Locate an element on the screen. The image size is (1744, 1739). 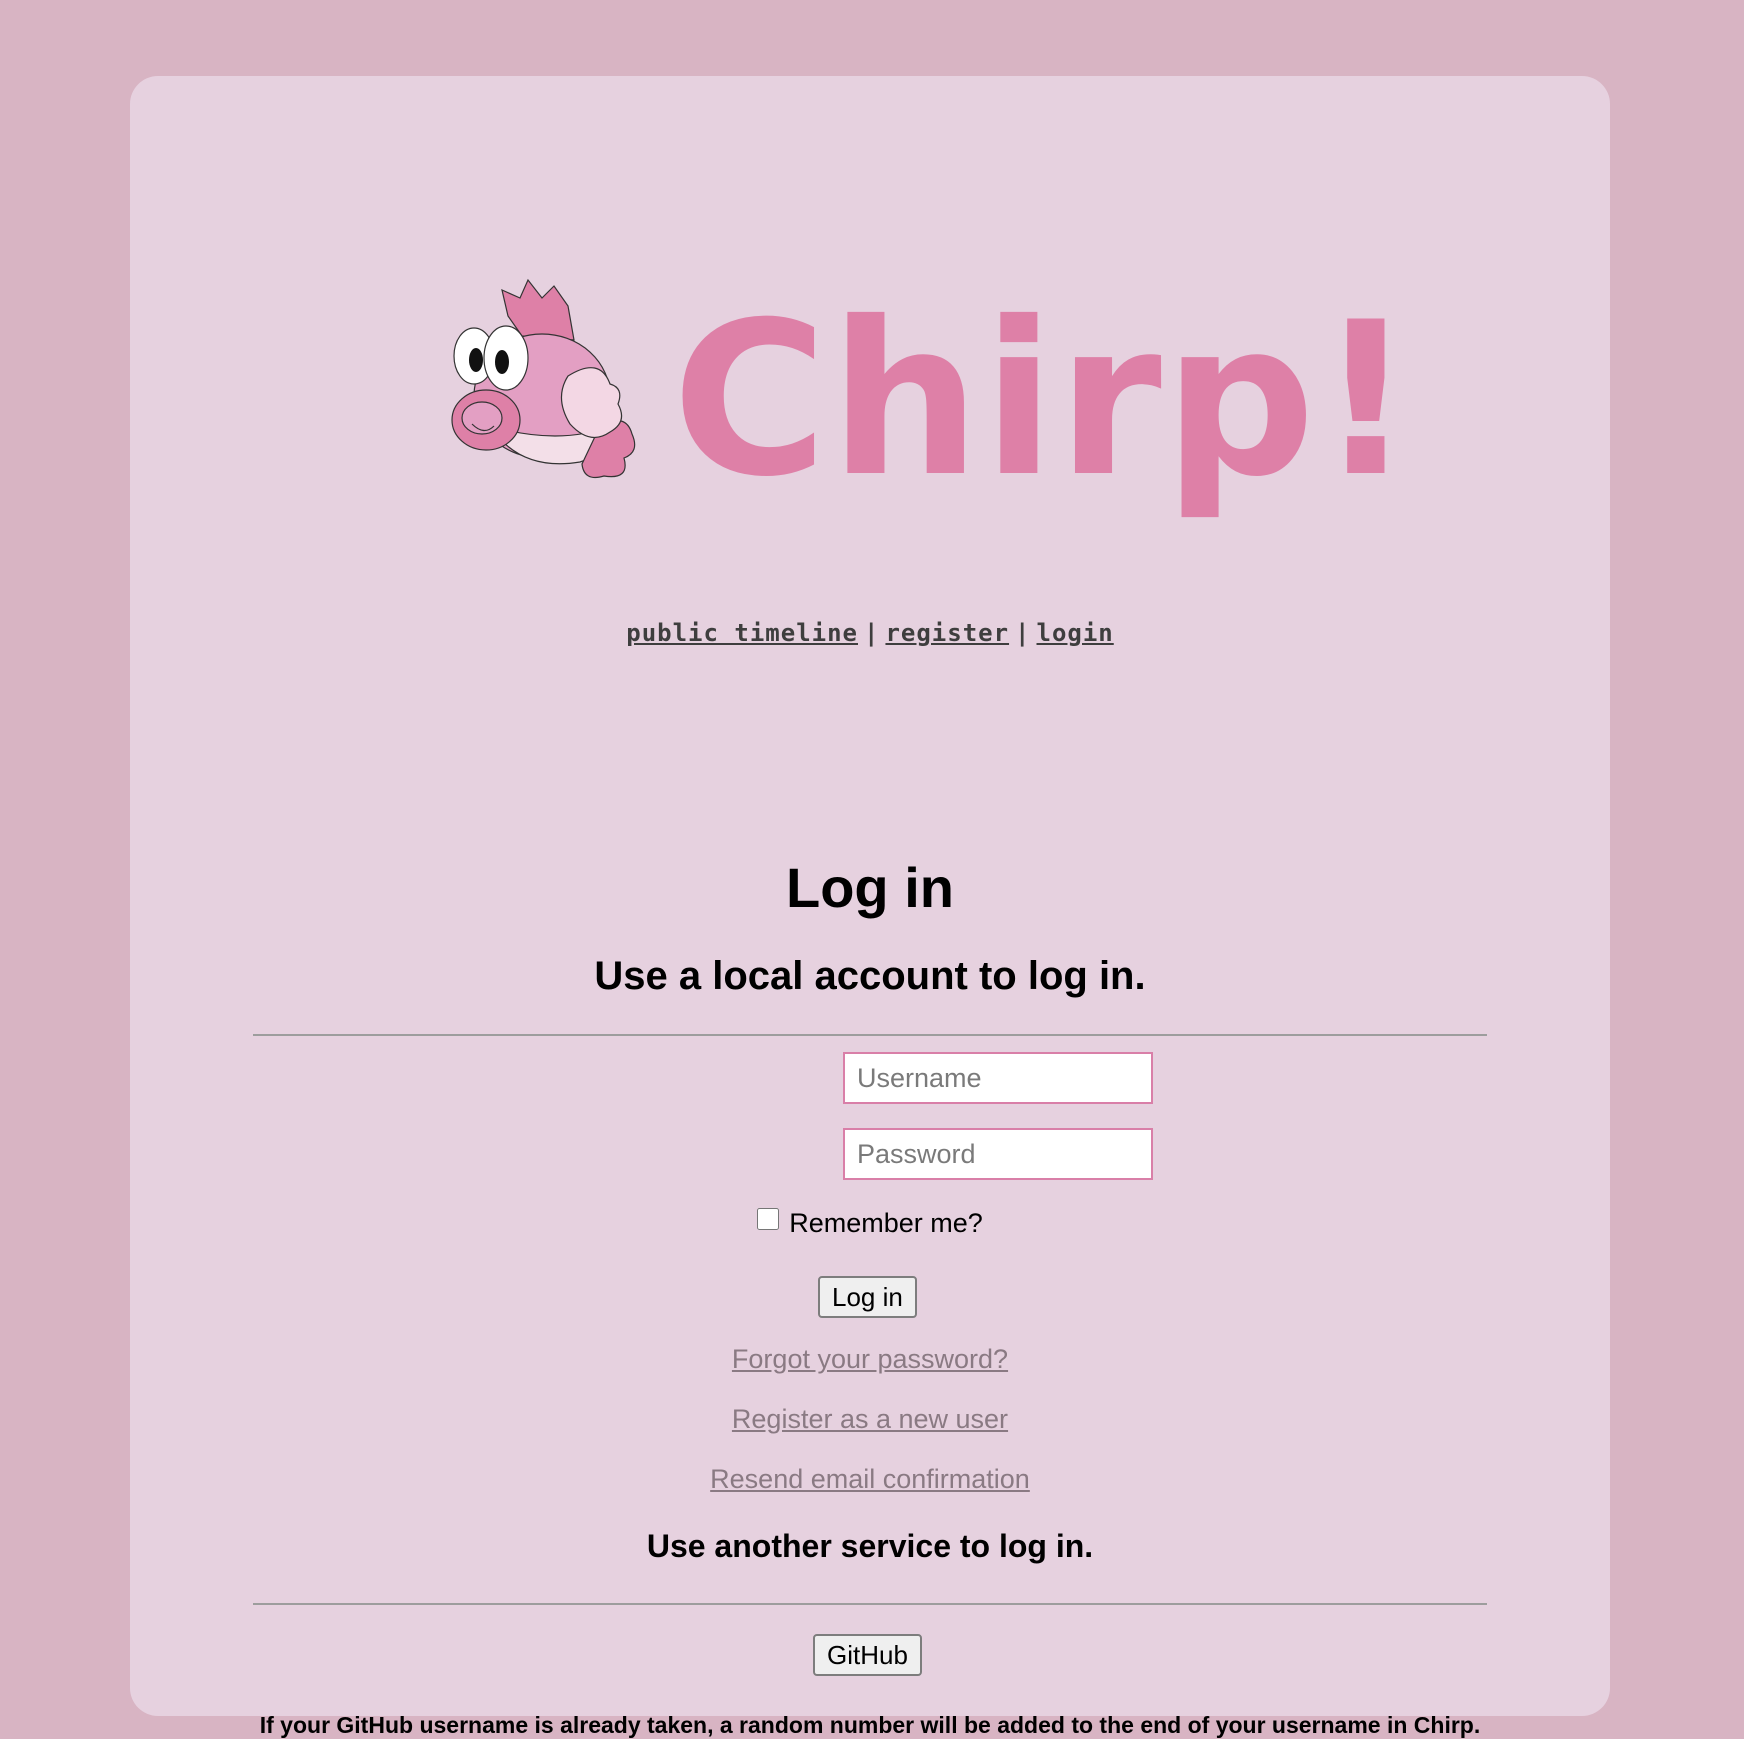
external-login-heading: Use another service to log in. is located at coordinates (870, 1546).